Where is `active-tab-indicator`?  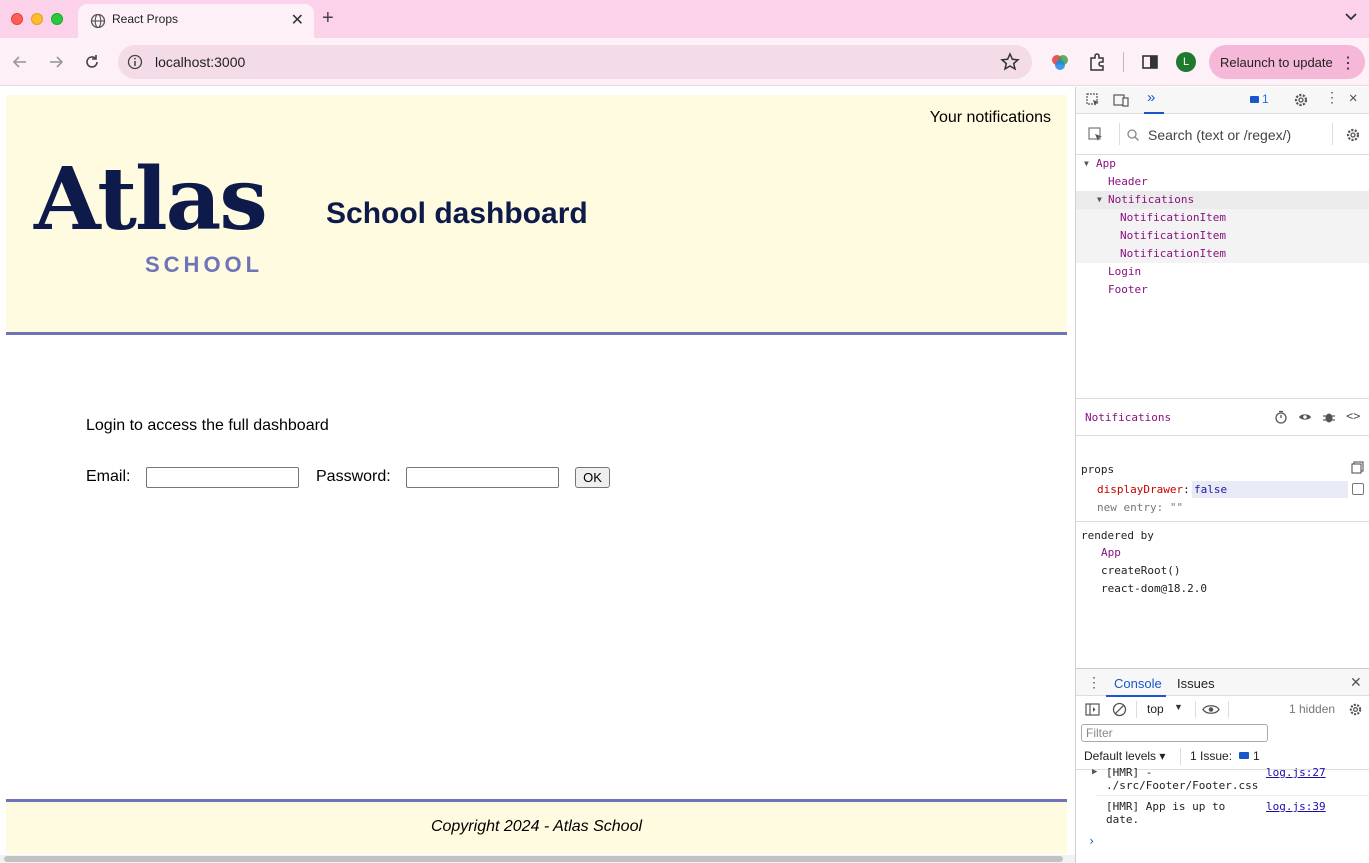 active-tab-indicator is located at coordinates (1154, 113).